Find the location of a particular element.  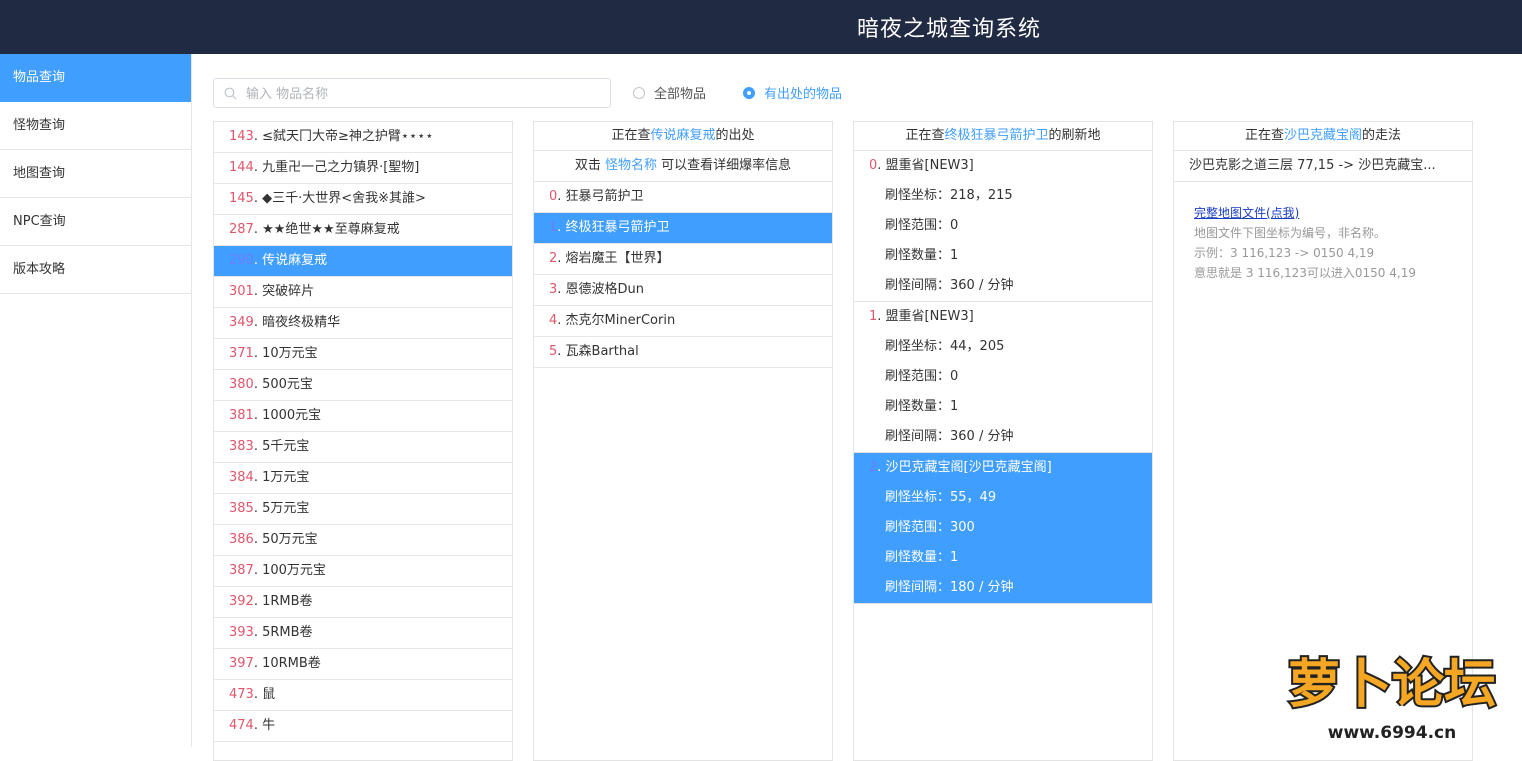

monster-row: 0. 狂暴弓箭护卫 is located at coordinates (683, 197).